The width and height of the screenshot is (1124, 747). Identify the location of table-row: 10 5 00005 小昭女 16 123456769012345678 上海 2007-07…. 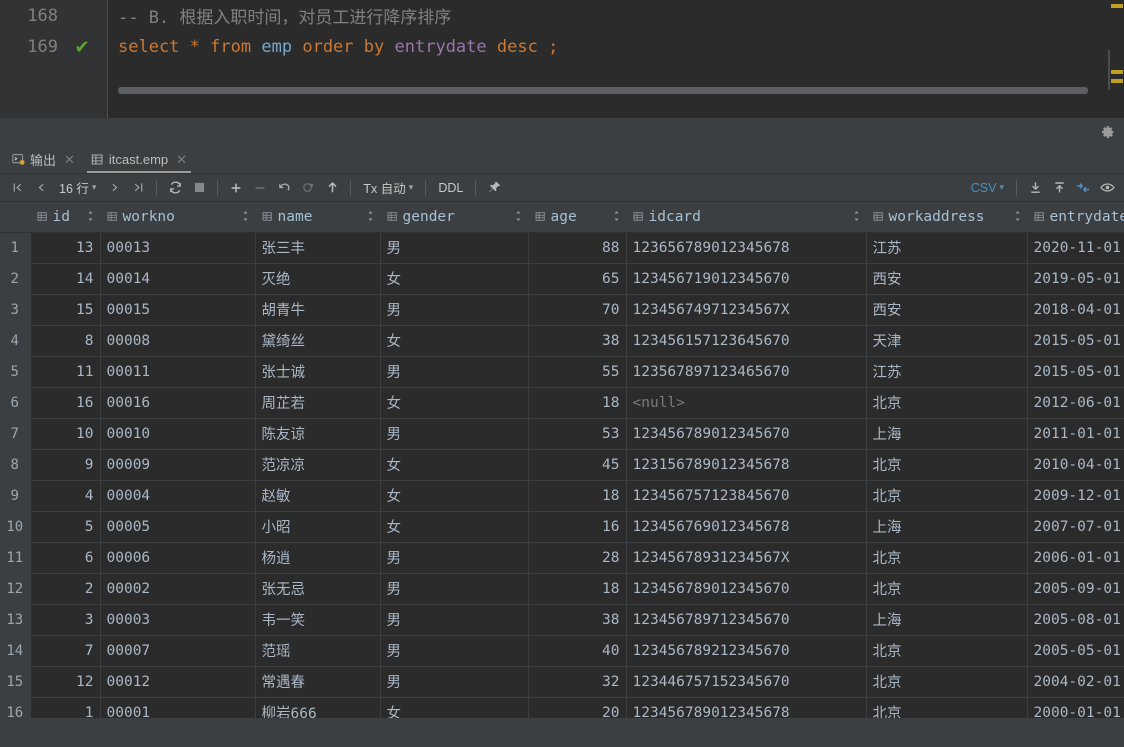
(562, 527).